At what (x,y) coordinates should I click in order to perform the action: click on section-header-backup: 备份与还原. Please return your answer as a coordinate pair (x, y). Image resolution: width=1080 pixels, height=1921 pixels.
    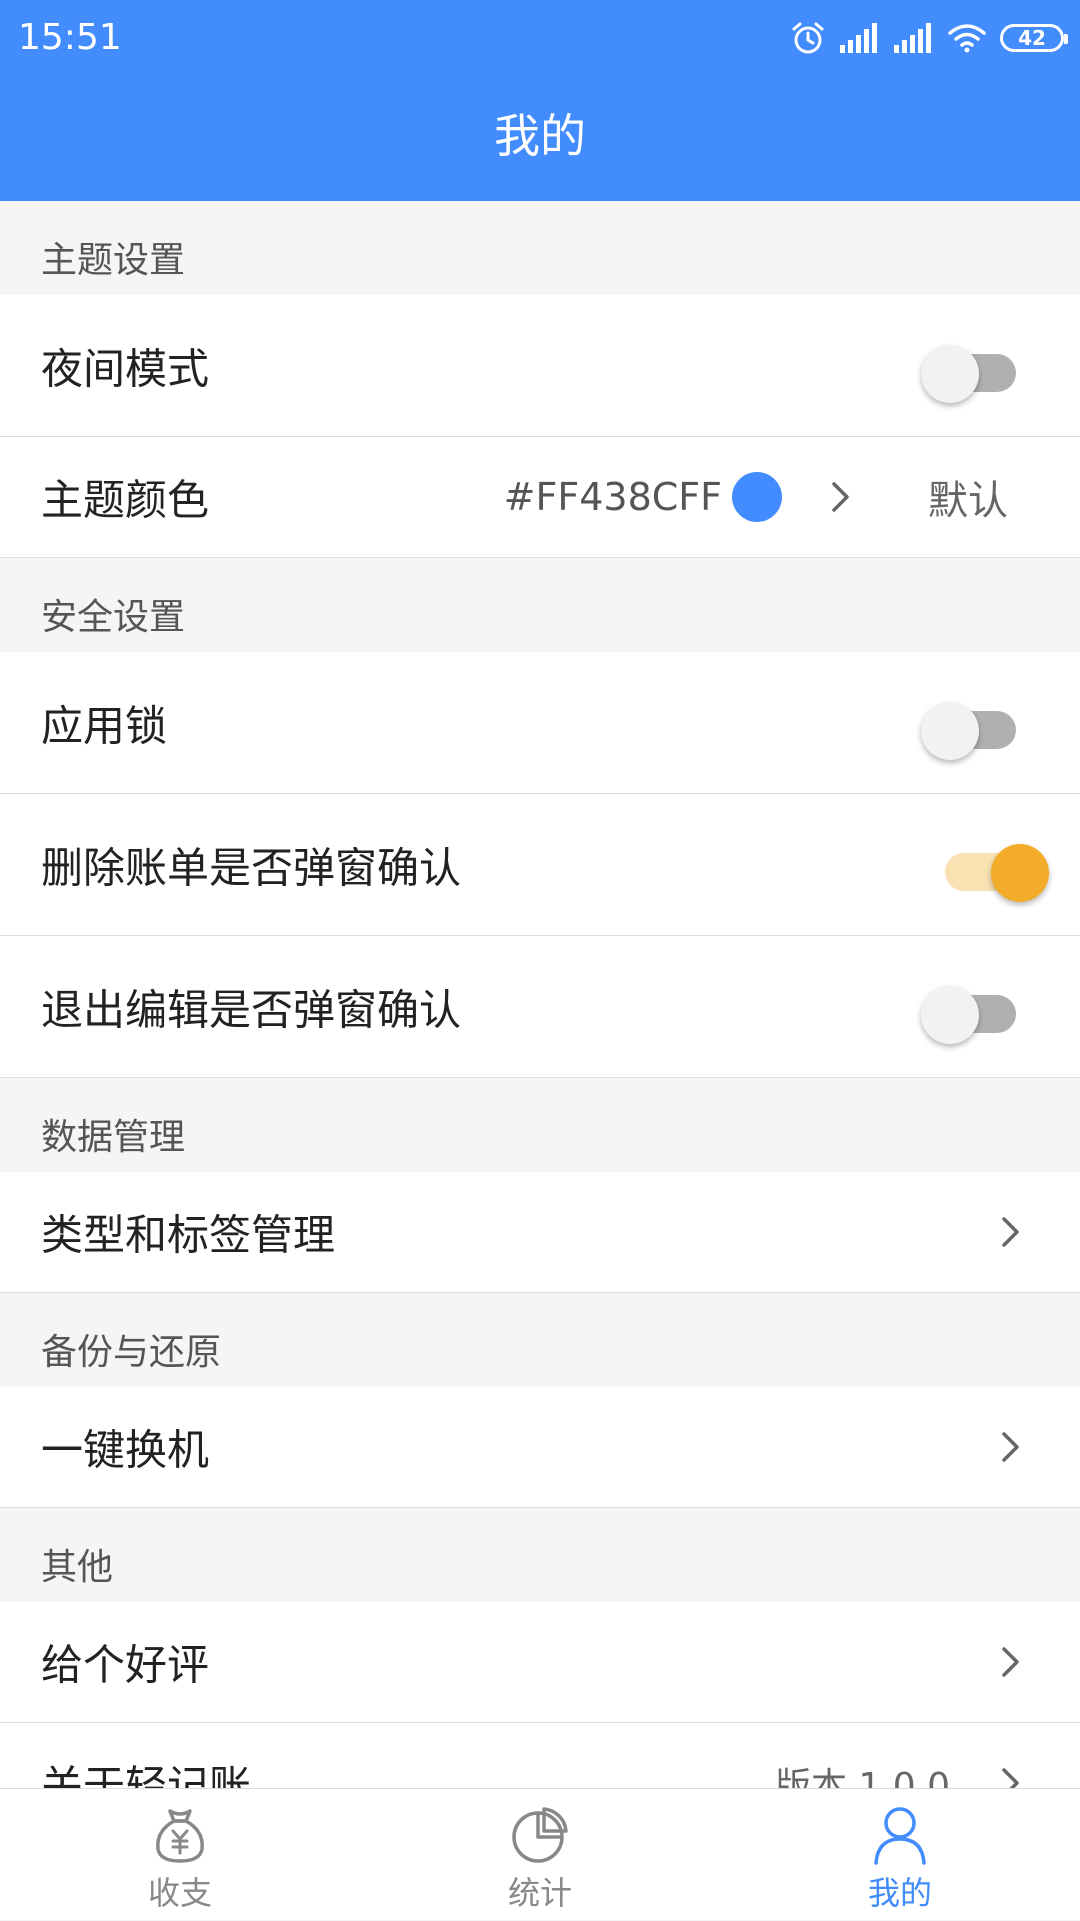
    Looking at the image, I should click on (540, 1340).